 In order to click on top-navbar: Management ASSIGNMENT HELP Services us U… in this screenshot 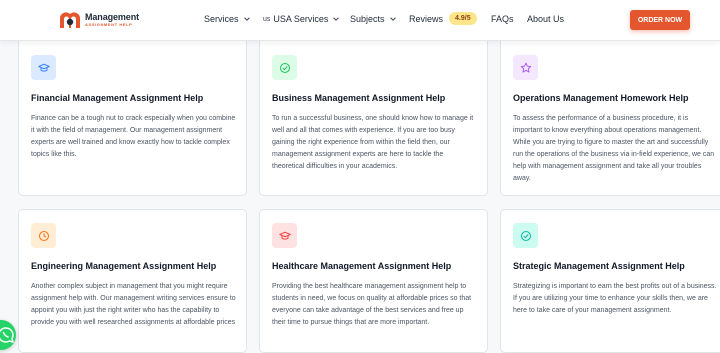, I will do `click(360, 20)`.